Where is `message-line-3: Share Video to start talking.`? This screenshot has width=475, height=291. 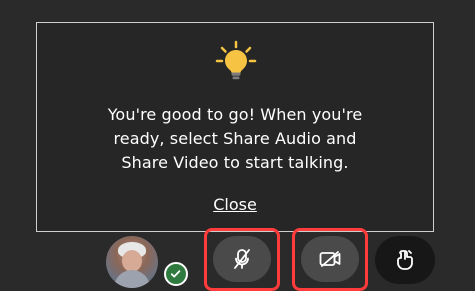
message-line-3: Share Video to start talking. is located at coordinates (235, 162).